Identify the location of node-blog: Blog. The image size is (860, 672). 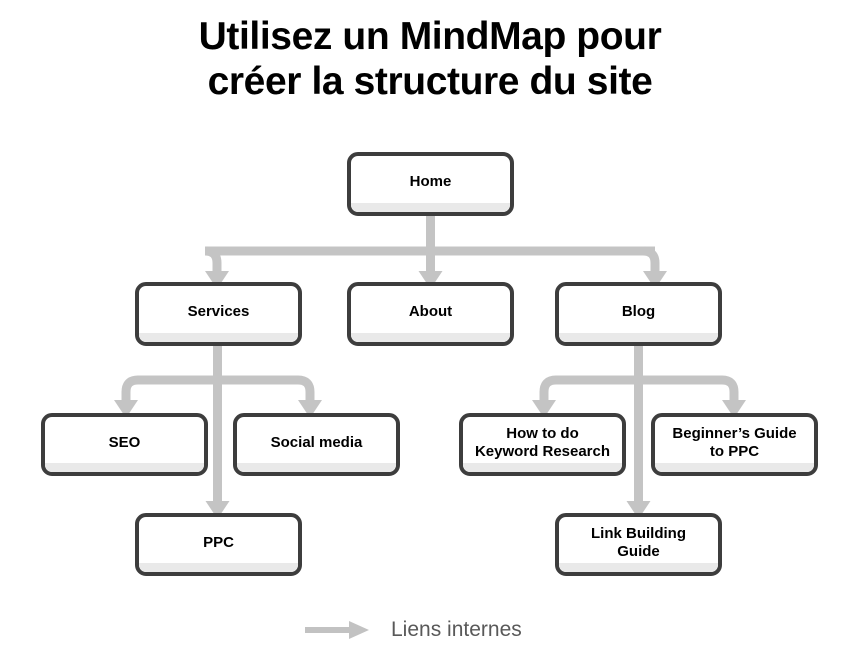
(638, 314).